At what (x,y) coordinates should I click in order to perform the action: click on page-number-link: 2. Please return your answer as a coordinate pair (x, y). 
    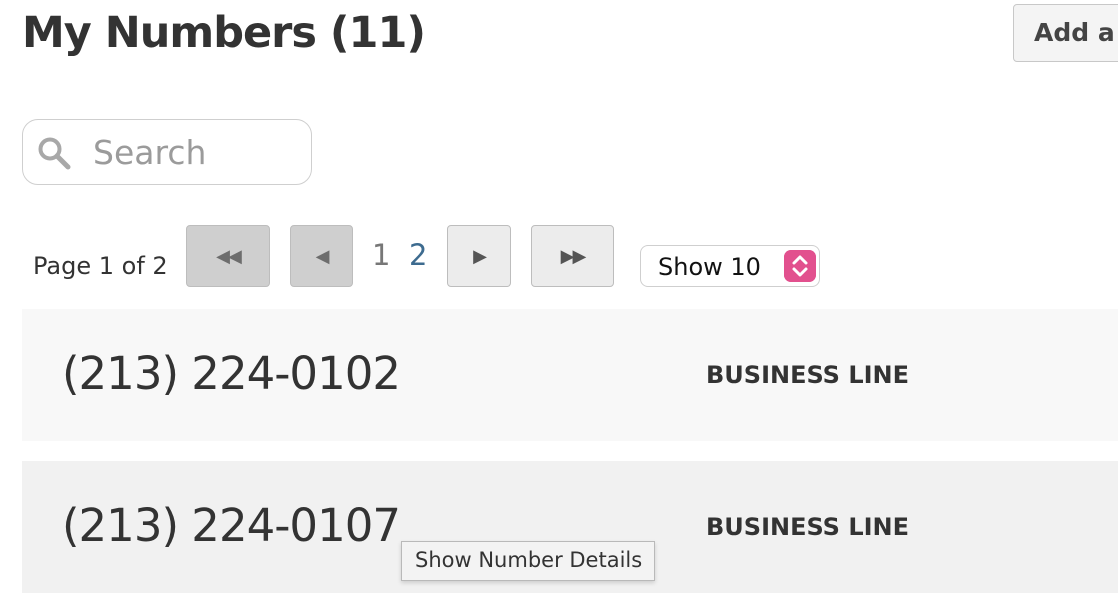
    Looking at the image, I should click on (418, 255).